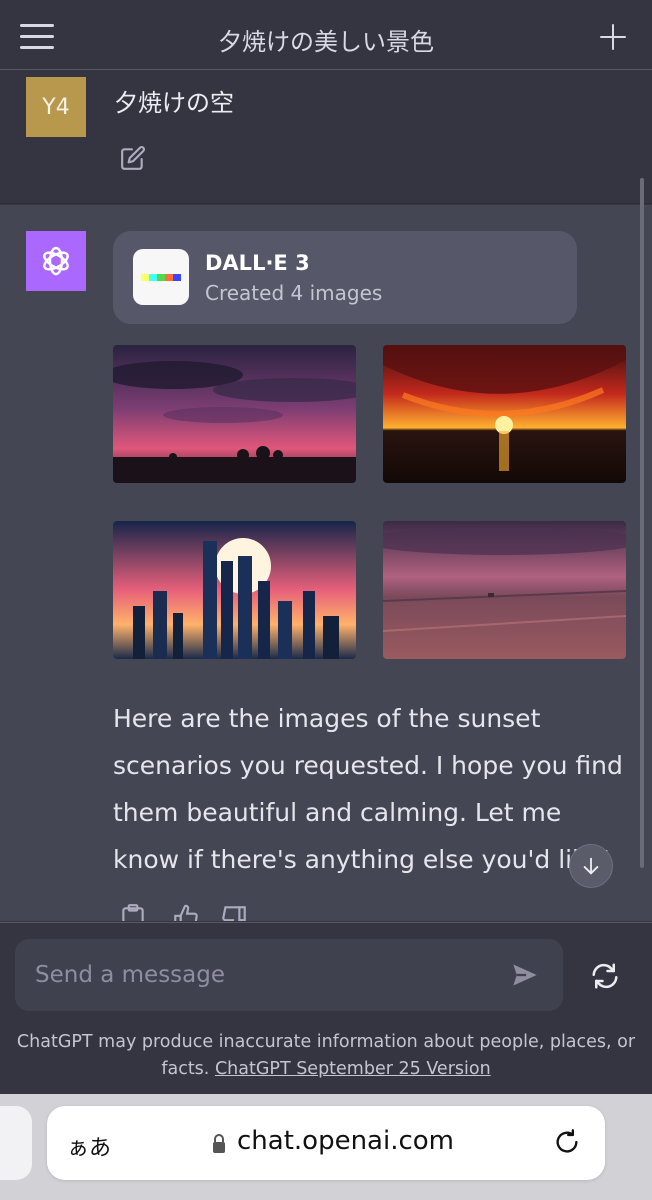 This screenshot has height=1200, width=652. I want to click on dalle-tool-card: DALL·E 3 Created 4 images, so click(345, 277).